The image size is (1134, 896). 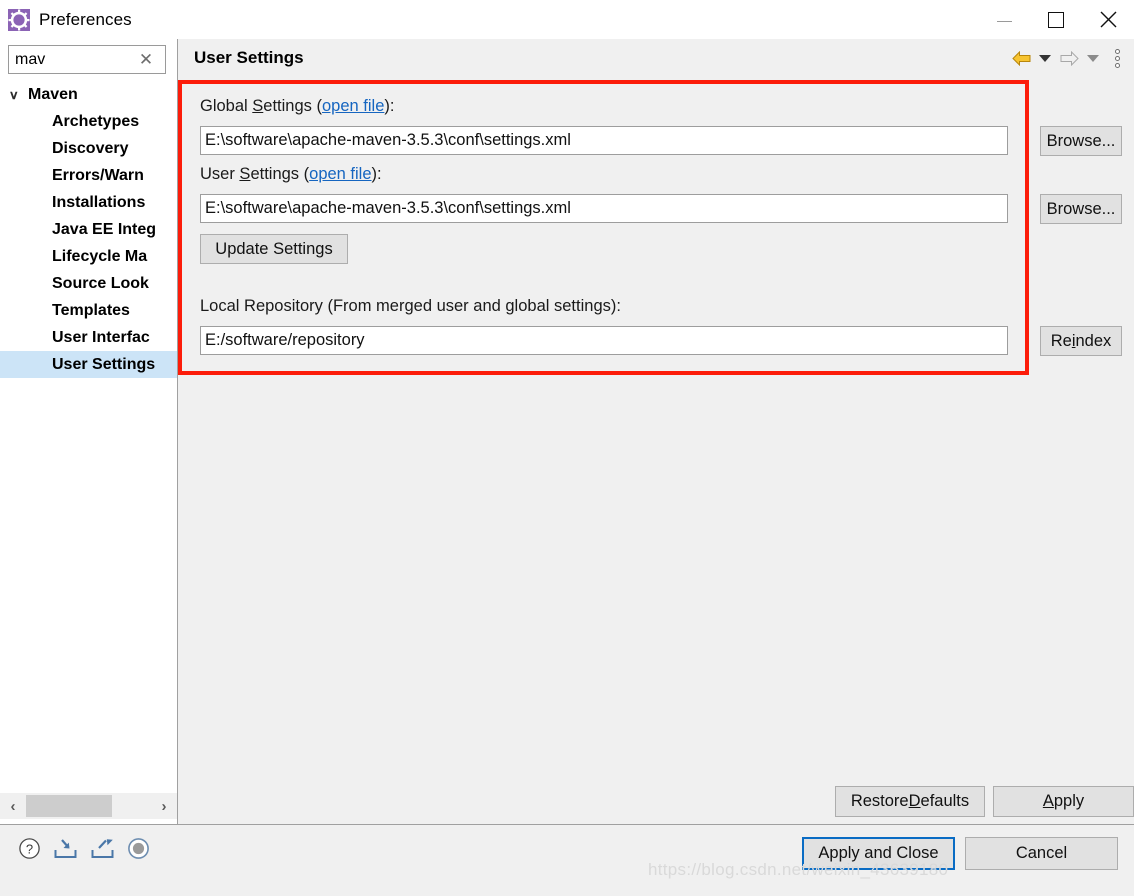 I want to click on global-settings-label-suffix: ):, so click(x=389, y=106).